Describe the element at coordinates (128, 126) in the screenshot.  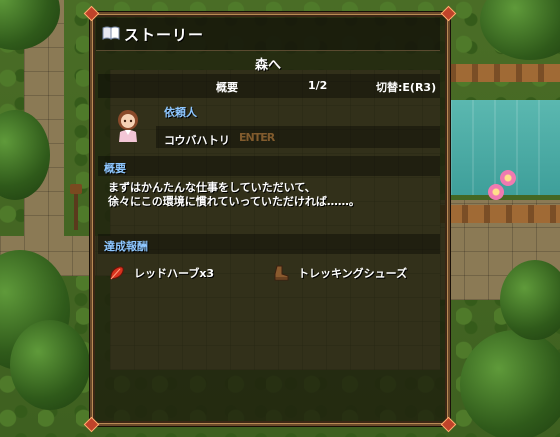
I see `client-avatar` at that location.